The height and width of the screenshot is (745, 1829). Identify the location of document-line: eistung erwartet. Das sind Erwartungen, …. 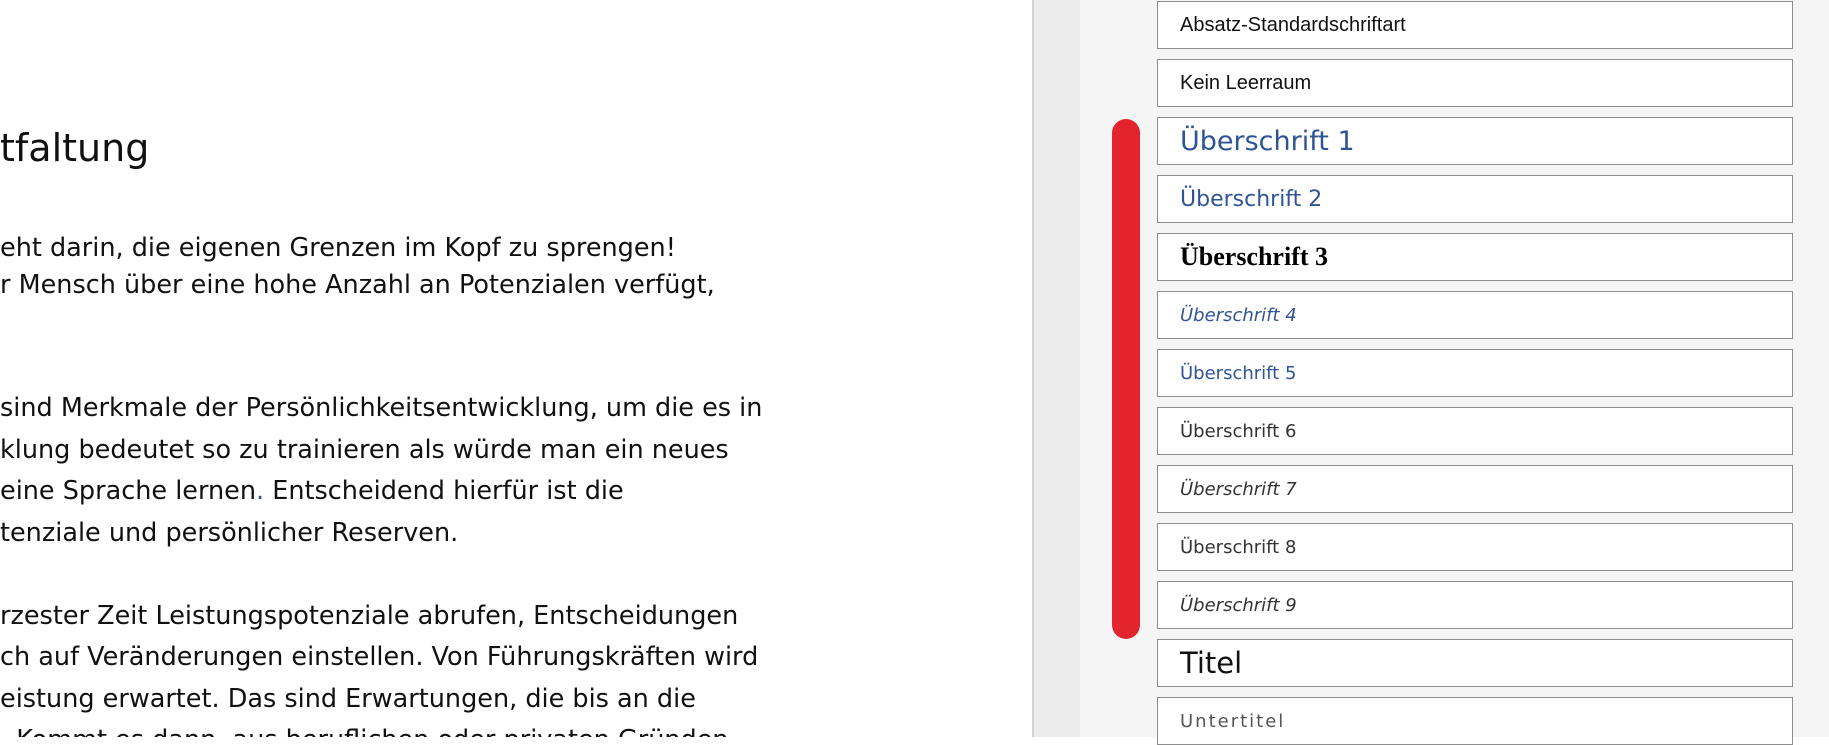
(348, 699).